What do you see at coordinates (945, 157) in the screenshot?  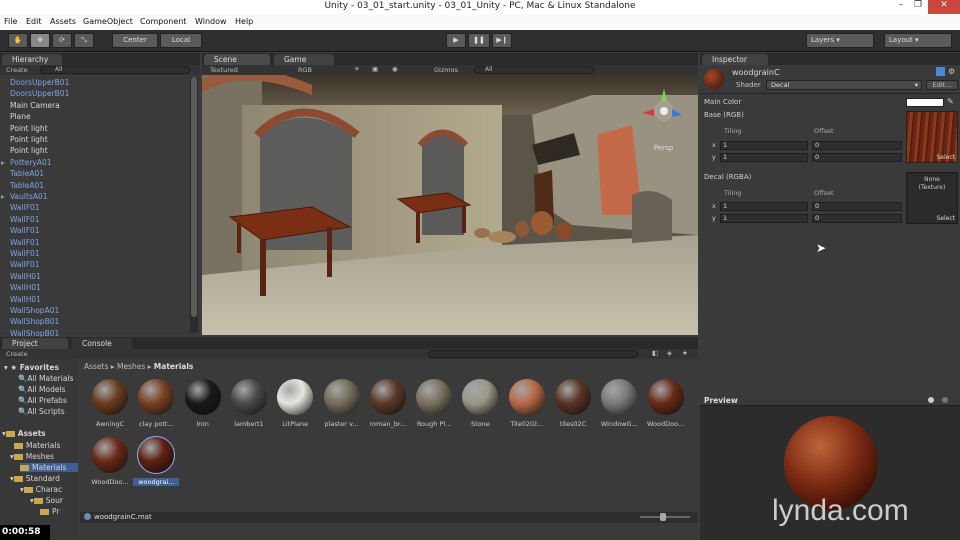 I see `base-select-button: Select` at bounding box center [945, 157].